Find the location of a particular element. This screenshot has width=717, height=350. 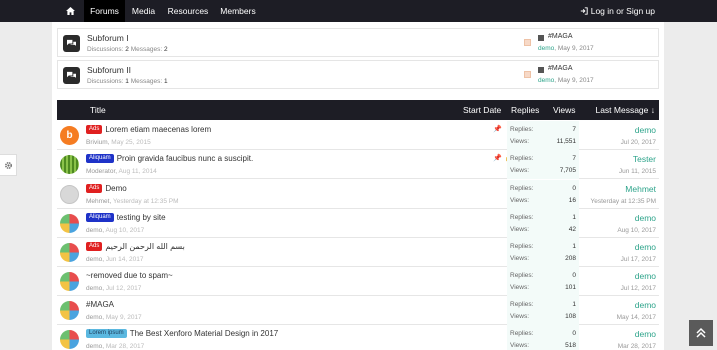

last-message-date: Jul 17, 2017 is located at coordinates (638, 259).